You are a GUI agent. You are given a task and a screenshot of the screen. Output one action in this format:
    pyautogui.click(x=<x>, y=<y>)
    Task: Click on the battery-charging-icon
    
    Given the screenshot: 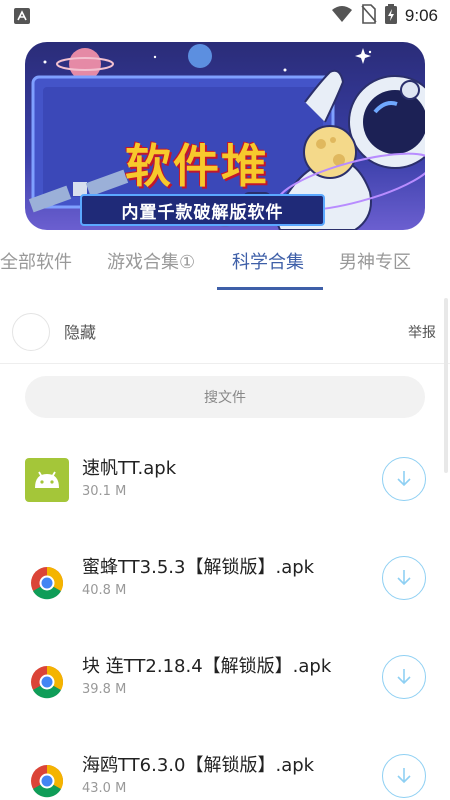 What is the action you would take?
    pyautogui.click(x=390, y=16)
    